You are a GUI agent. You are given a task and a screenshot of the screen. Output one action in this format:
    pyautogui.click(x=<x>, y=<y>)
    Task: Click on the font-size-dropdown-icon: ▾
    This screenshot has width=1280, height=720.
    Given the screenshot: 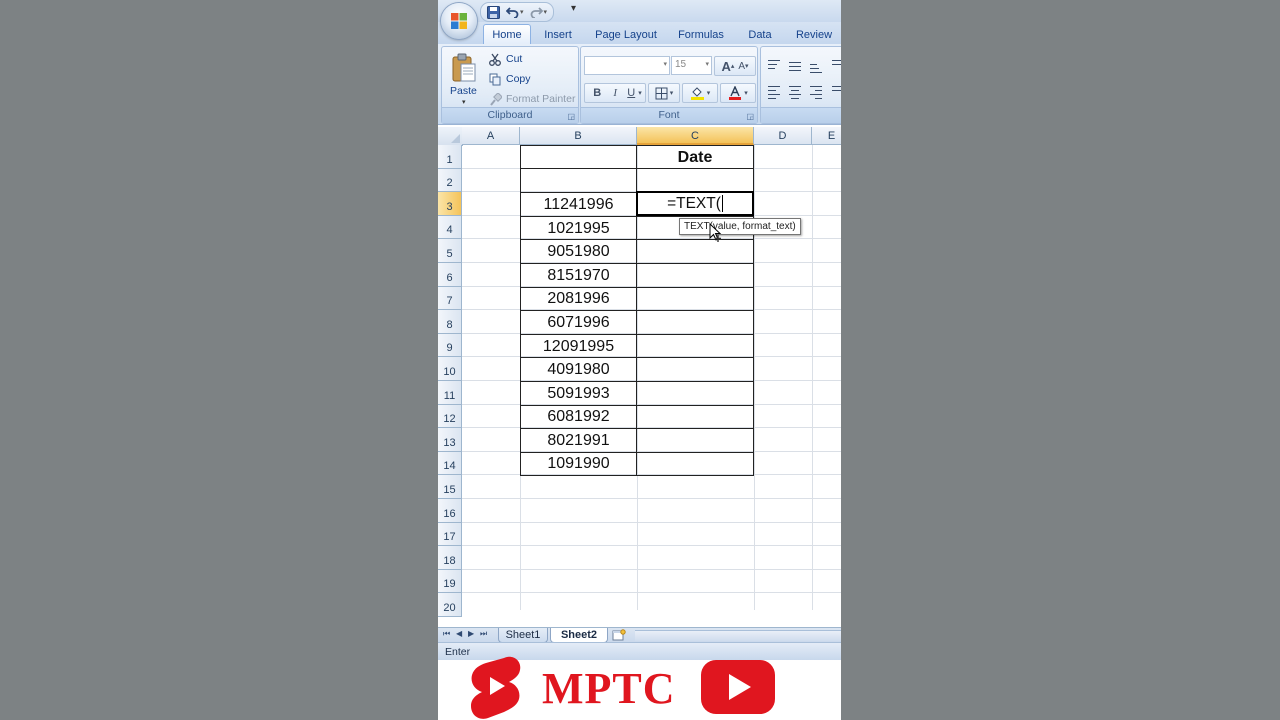 What is the action you would take?
    pyautogui.click(x=707, y=64)
    